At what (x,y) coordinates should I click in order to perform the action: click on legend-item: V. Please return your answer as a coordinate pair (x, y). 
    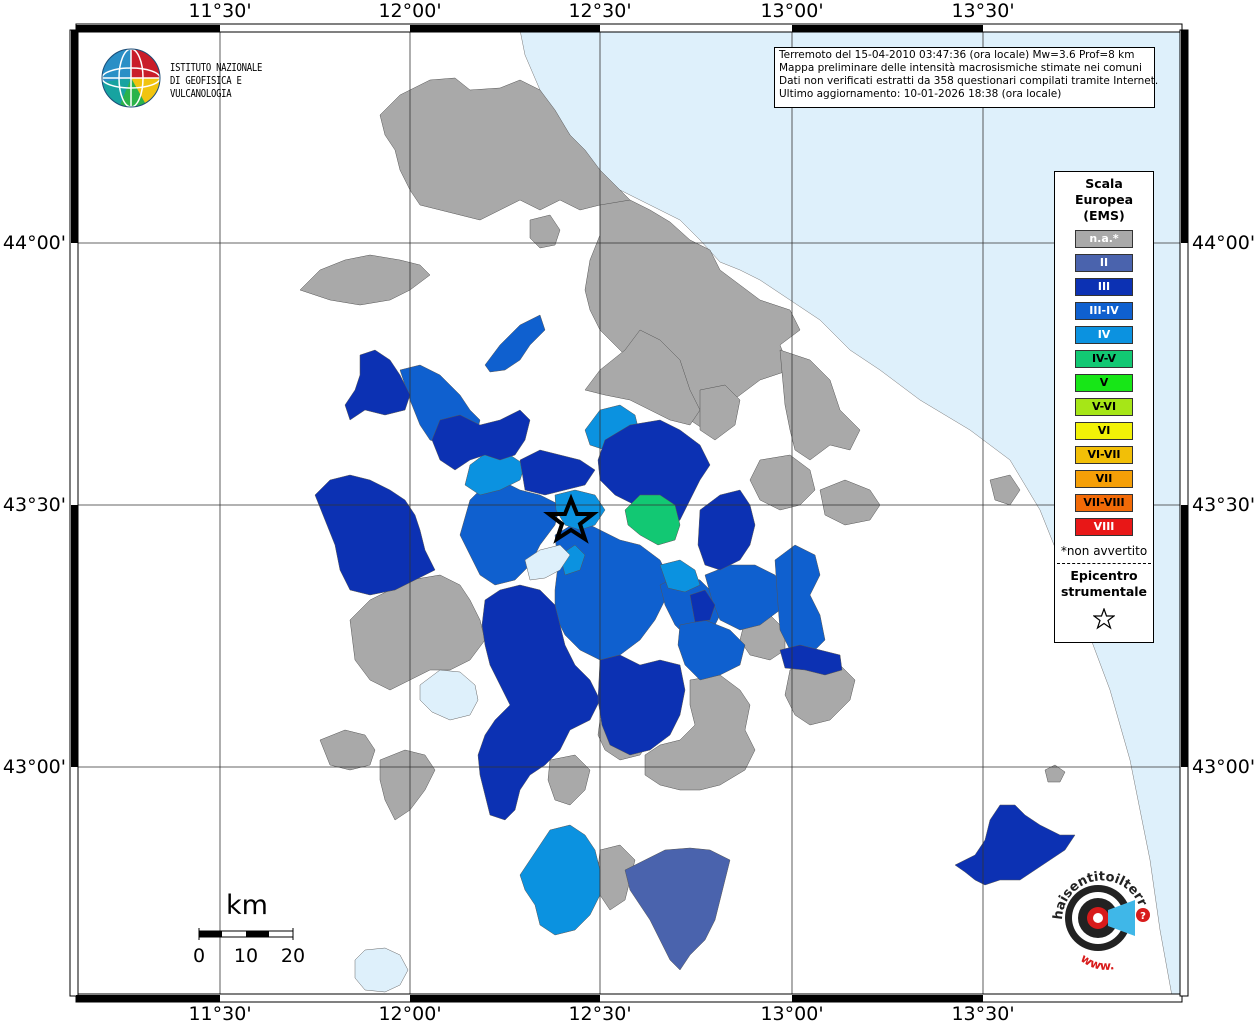
    Looking at the image, I should click on (1104, 383).